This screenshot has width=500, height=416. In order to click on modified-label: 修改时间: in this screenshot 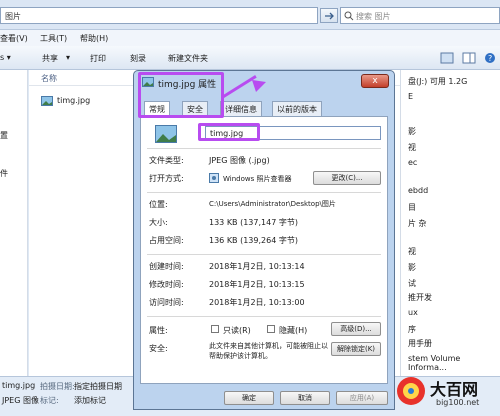, I will do `click(166, 284)`.